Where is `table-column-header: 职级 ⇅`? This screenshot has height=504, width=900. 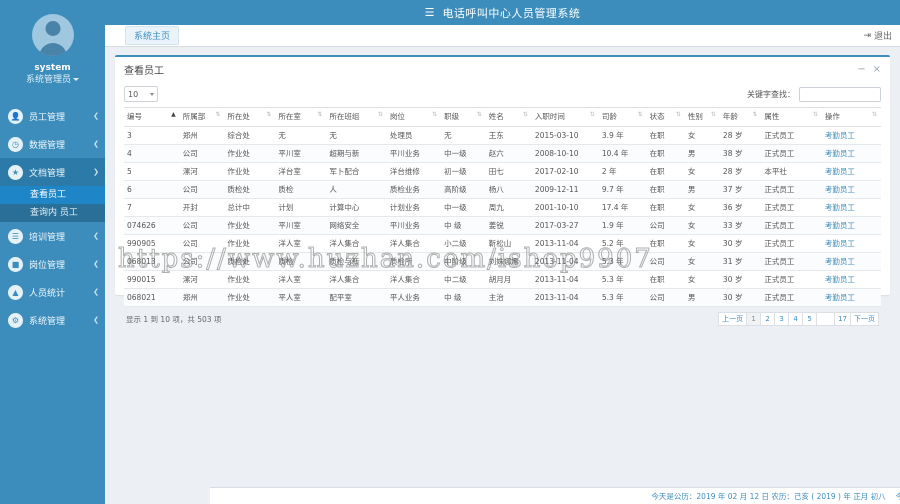 table-column-header: 职级 ⇅ is located at coordinates (463, 117).